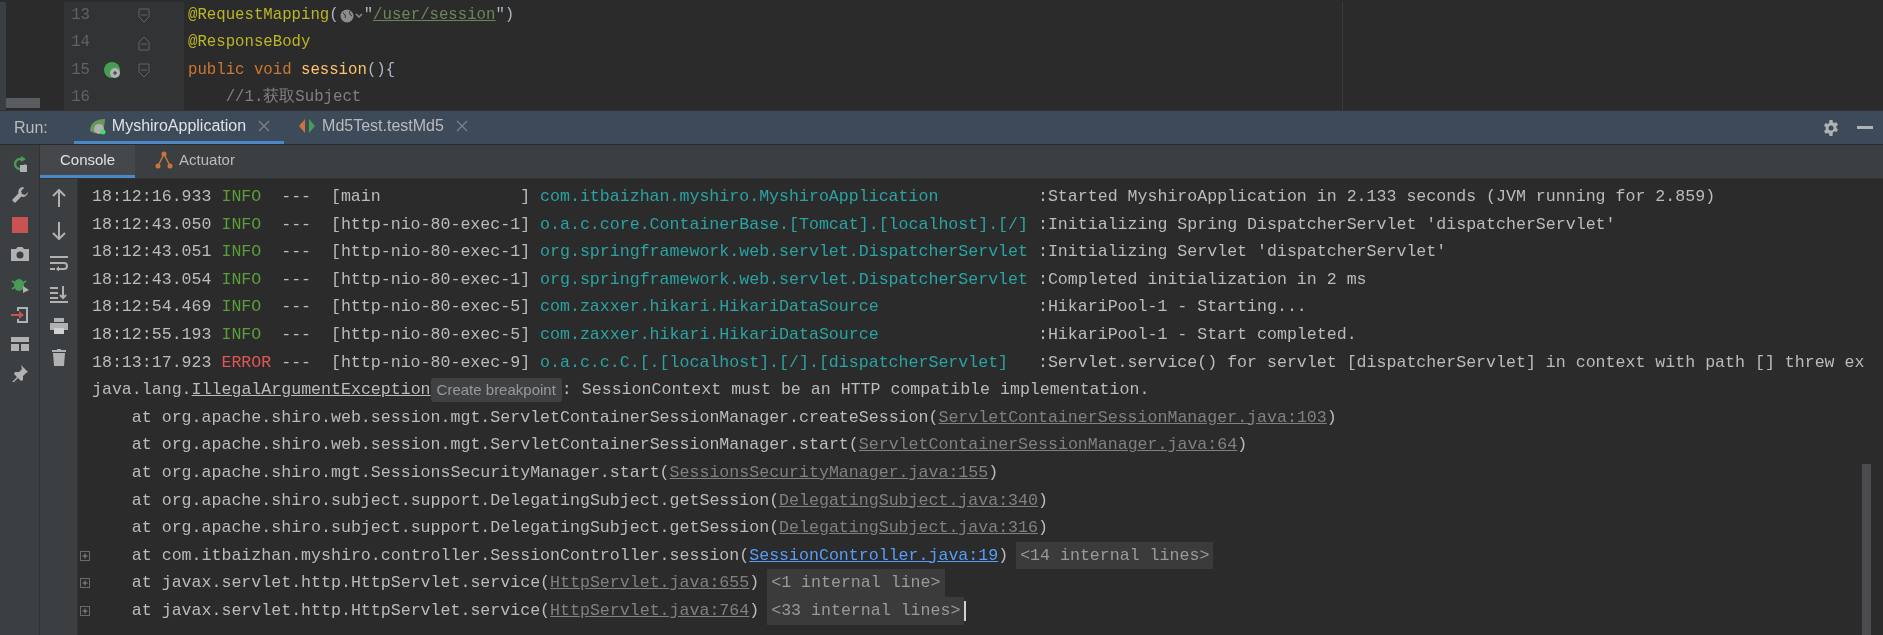 The image size is (1883, 635). I want to click on log-timestamp: 18:12:43.050, so click(152, 224).